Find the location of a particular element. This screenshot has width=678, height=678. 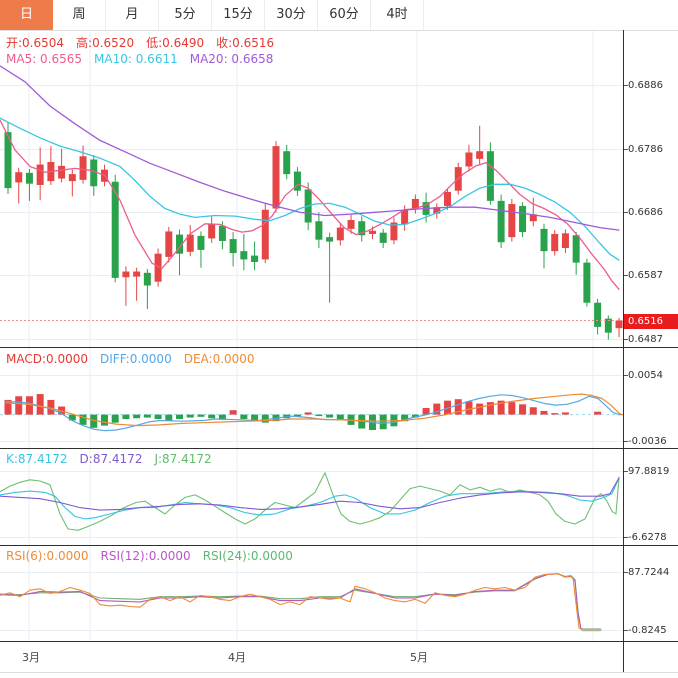

price-axis-label: 0.6587 is located at coordinates (645, 275).